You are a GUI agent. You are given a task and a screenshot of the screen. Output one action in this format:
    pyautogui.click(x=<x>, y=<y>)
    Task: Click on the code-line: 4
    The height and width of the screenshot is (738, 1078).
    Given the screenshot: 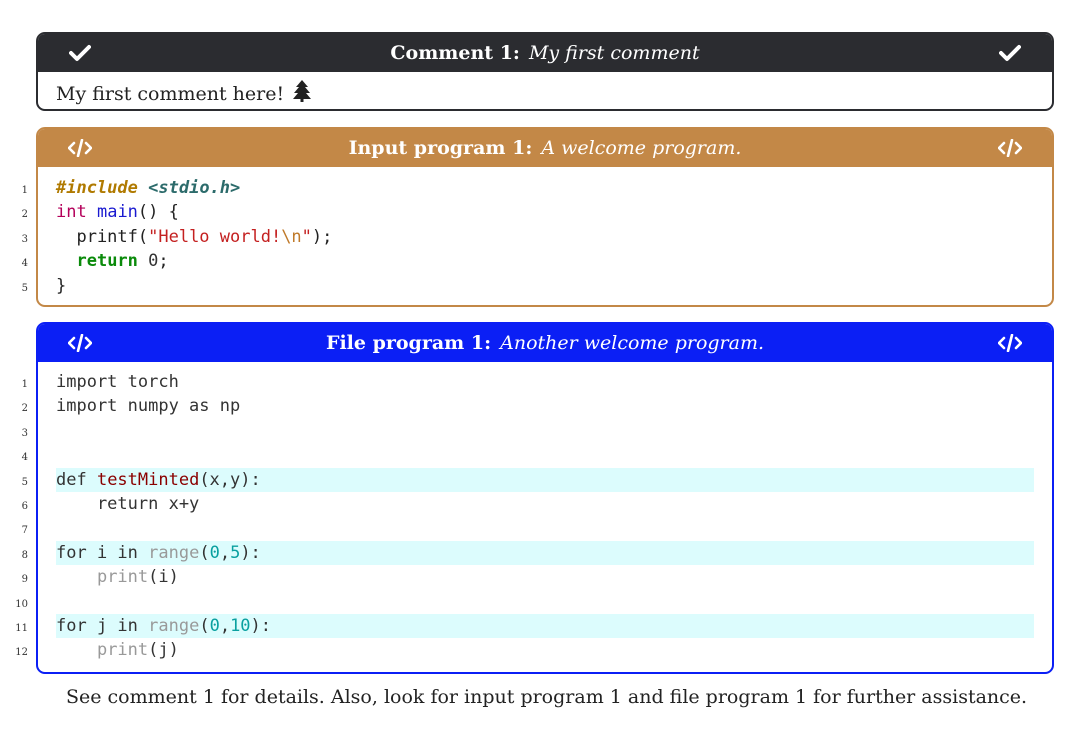 What is the action you would take?
    pyautogui.click(x=528, y=455)
    